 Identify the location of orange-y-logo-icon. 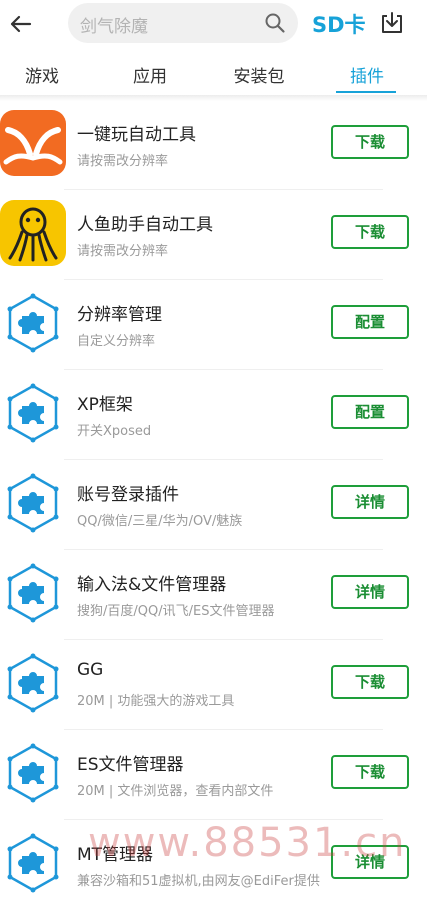
(33, 143).